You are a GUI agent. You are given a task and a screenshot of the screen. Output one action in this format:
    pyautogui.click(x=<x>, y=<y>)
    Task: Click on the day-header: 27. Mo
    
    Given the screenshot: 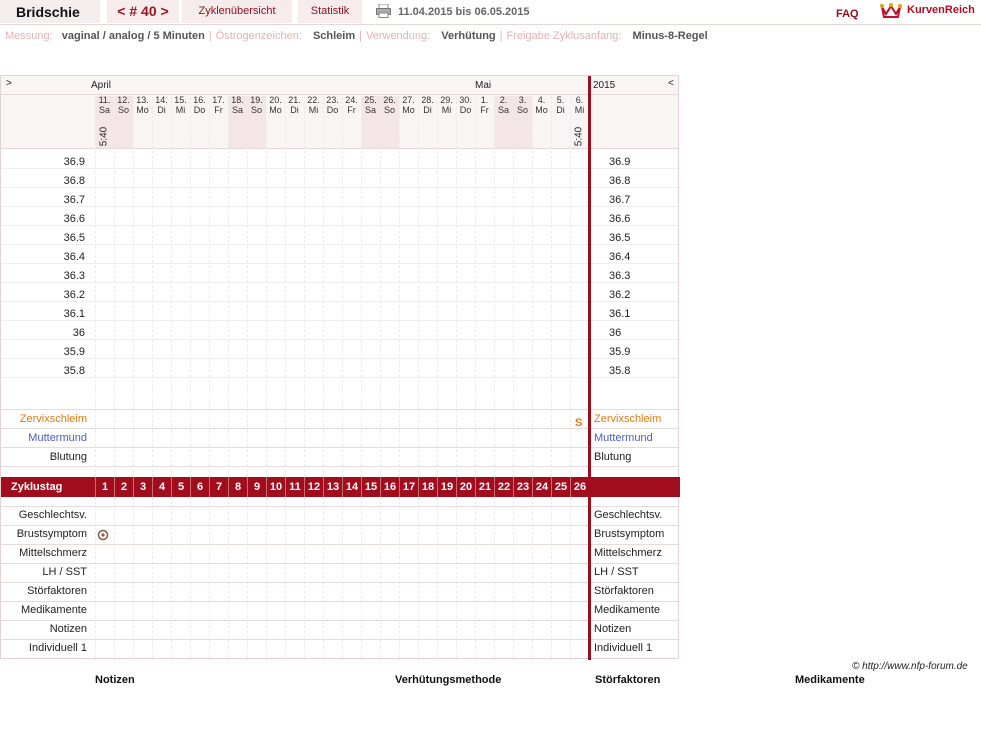 What is the action you would take?
    pyautogui.click(x=408, y=105)
    